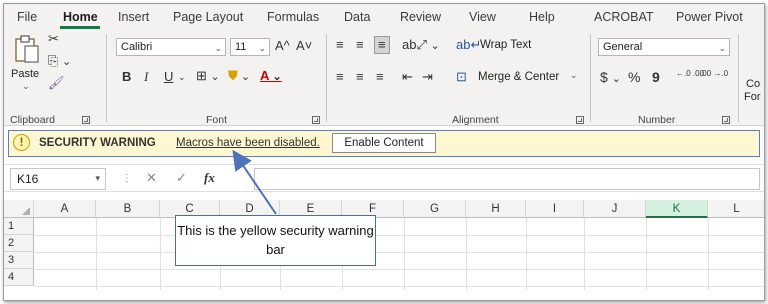  I want to click on font-color-icon: A ⌄, so click(271, 76).